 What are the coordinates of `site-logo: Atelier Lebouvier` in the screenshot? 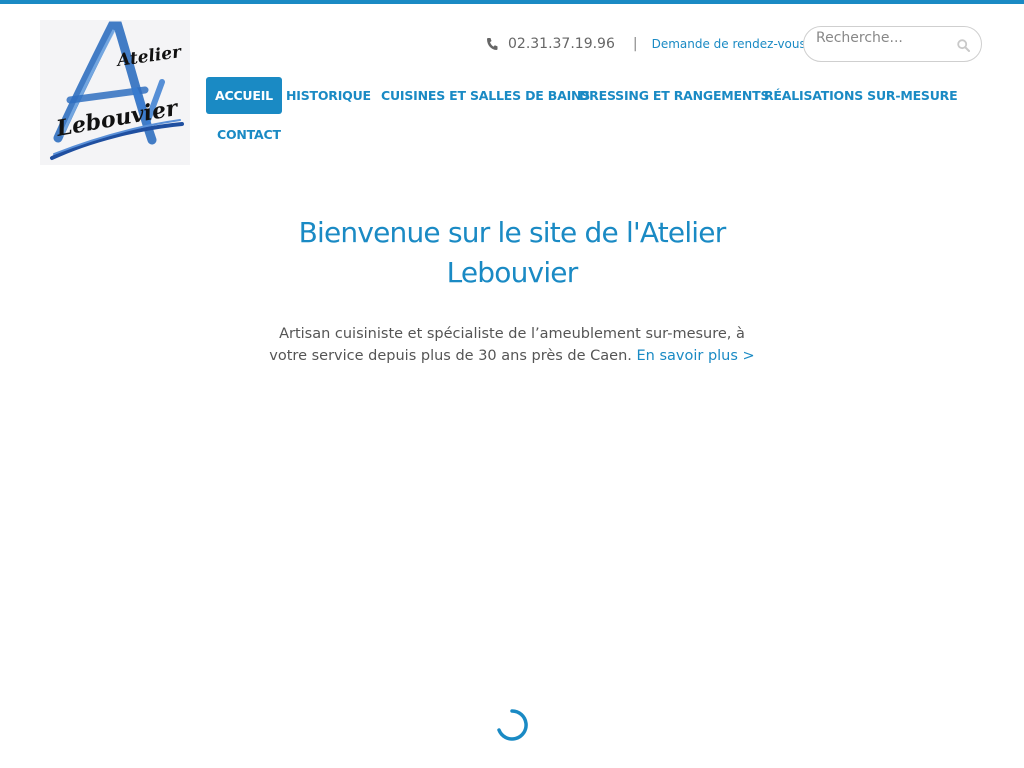 It's located at (115, 92).